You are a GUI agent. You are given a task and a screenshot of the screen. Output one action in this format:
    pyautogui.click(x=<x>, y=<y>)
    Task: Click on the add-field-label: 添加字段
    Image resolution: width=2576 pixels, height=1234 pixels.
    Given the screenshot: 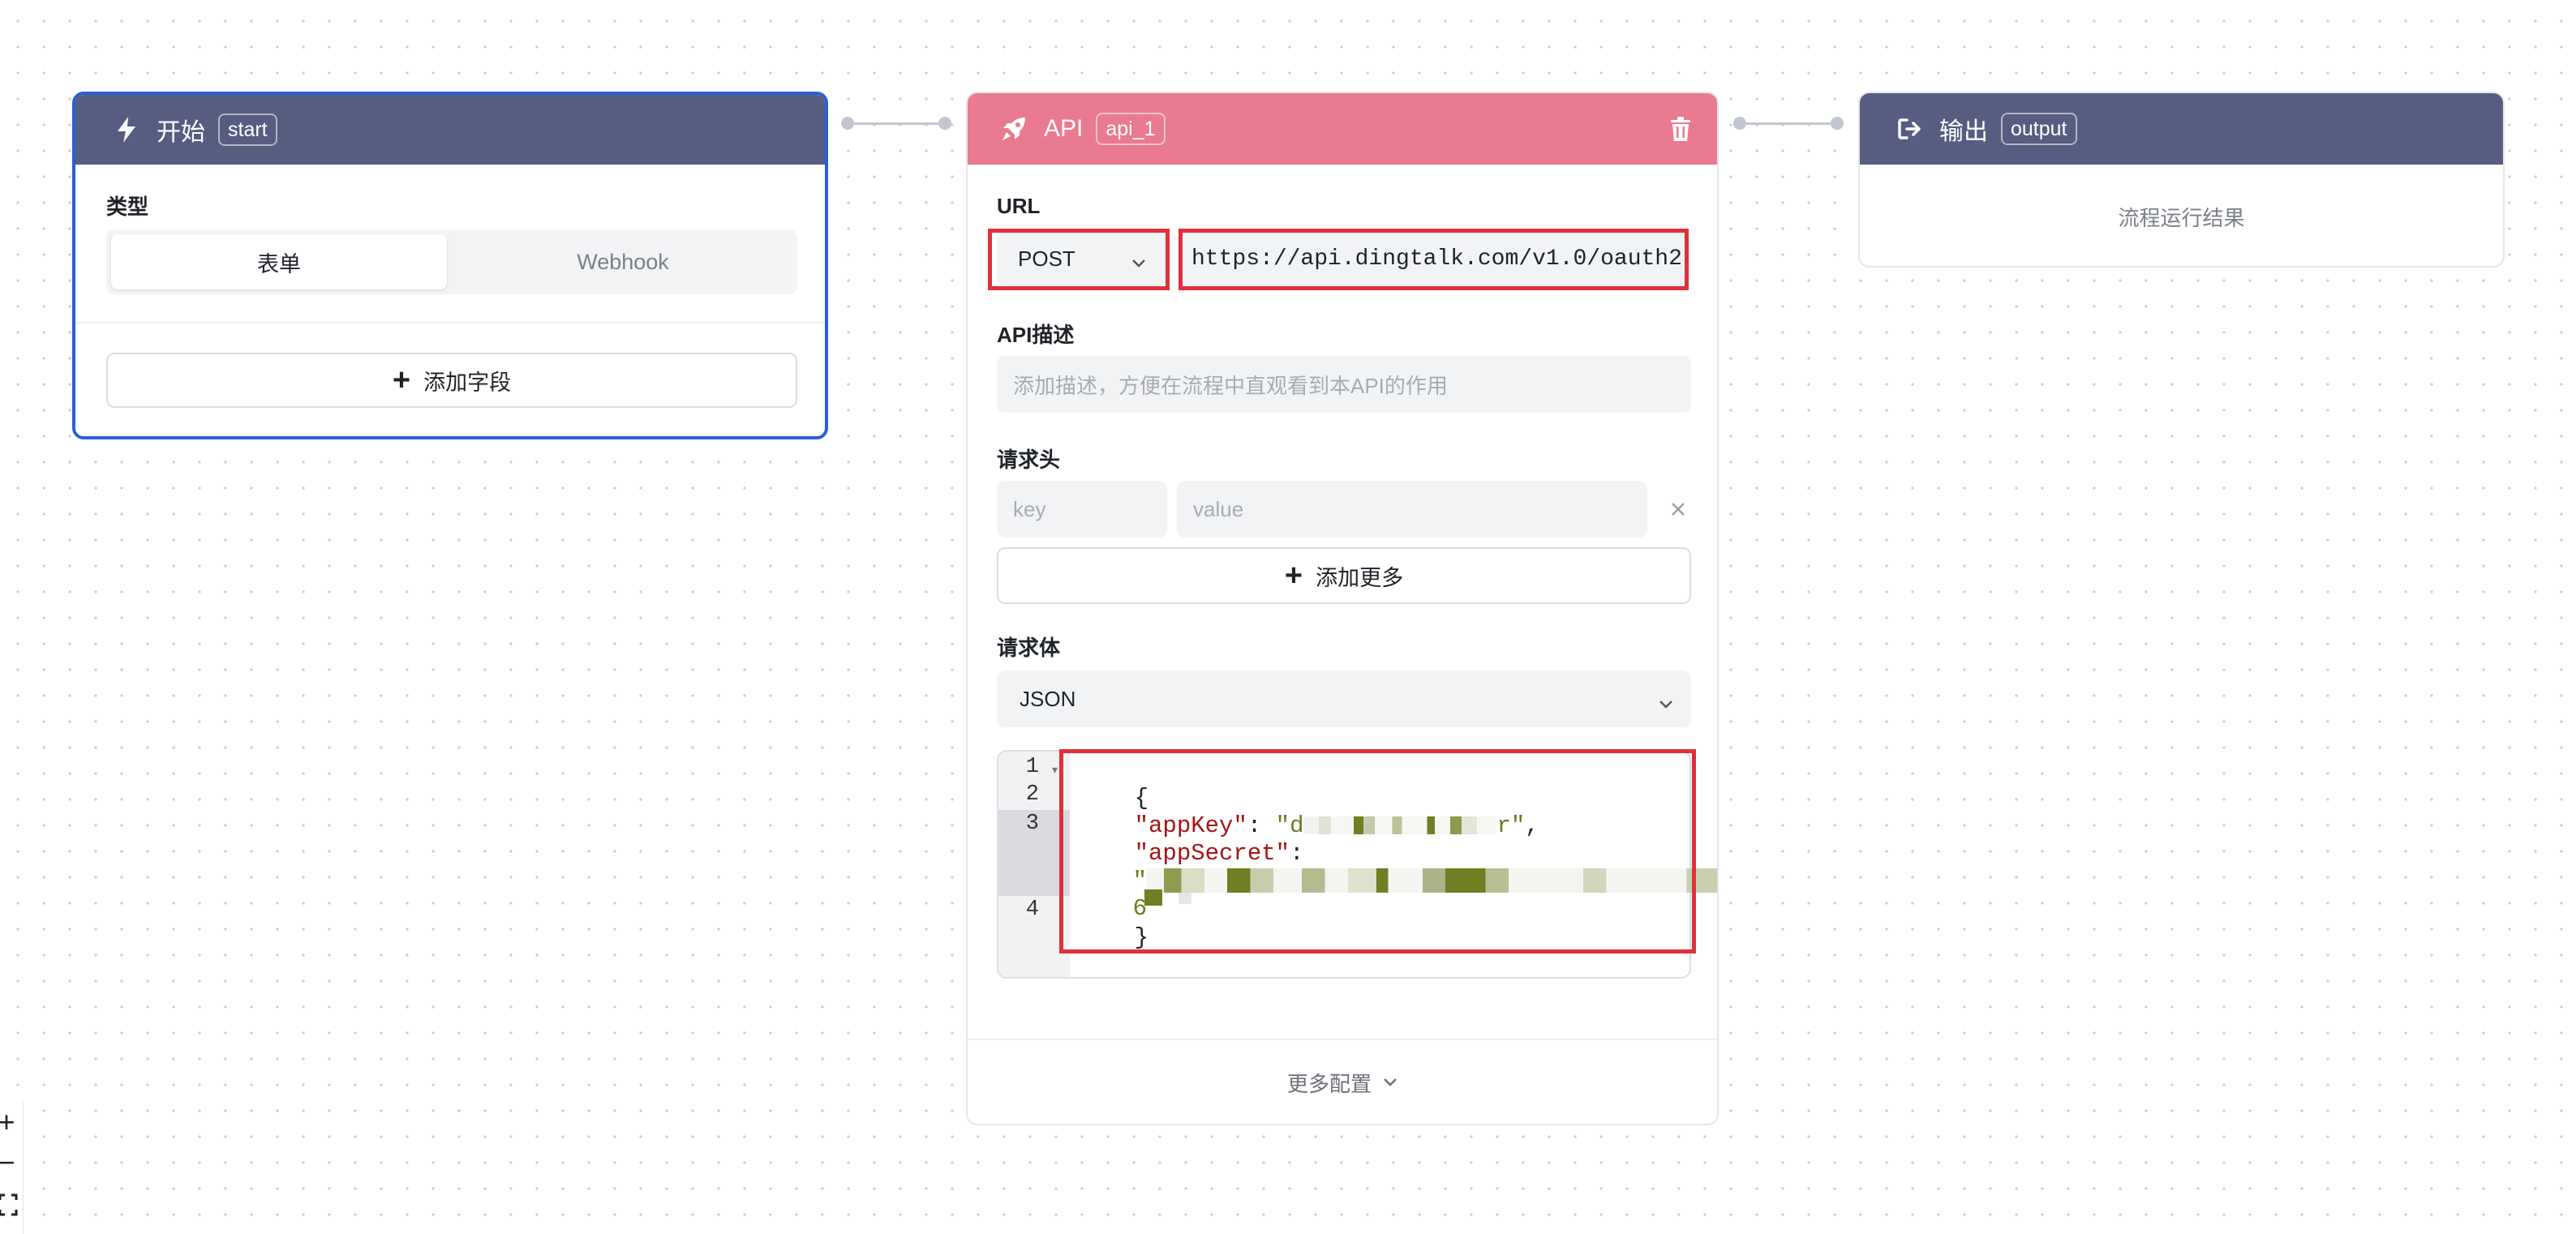 What is the action you would take?
    pyautogui.click(x=467, y=382)
    